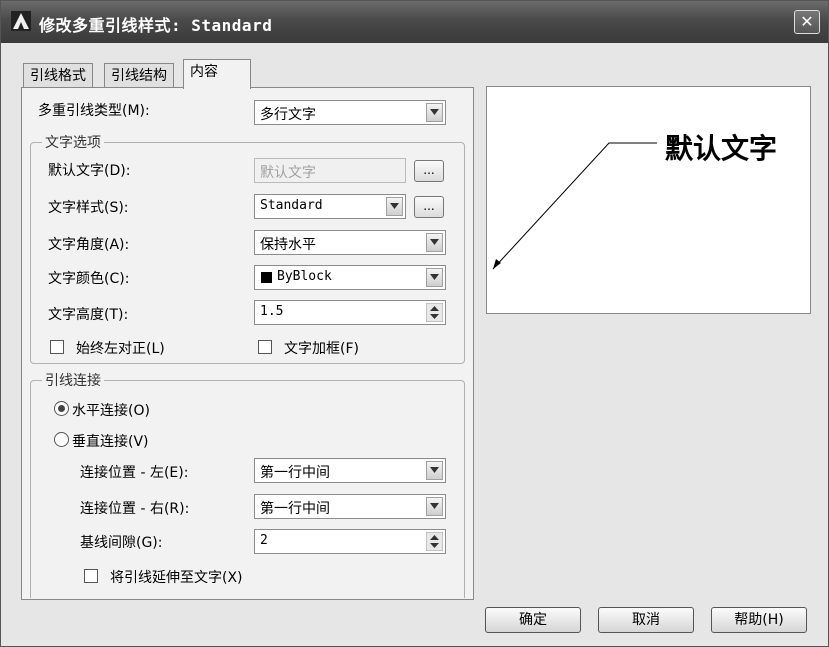 The image size is (829, 647). I want to click on attach-left-label: 连接位置 - 左(E):, so click(134, 473).